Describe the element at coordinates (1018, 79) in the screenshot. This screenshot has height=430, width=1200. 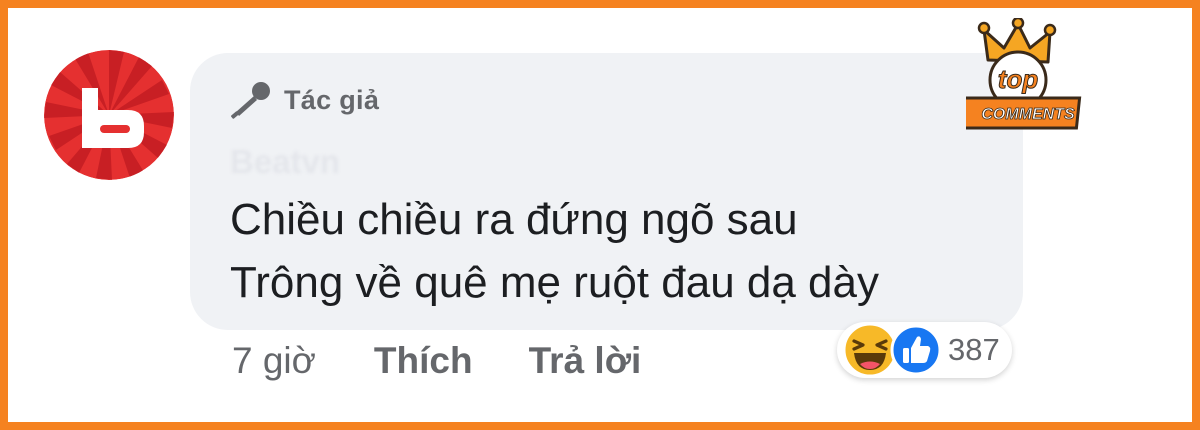
I see `logo-top-text: top` at that location.